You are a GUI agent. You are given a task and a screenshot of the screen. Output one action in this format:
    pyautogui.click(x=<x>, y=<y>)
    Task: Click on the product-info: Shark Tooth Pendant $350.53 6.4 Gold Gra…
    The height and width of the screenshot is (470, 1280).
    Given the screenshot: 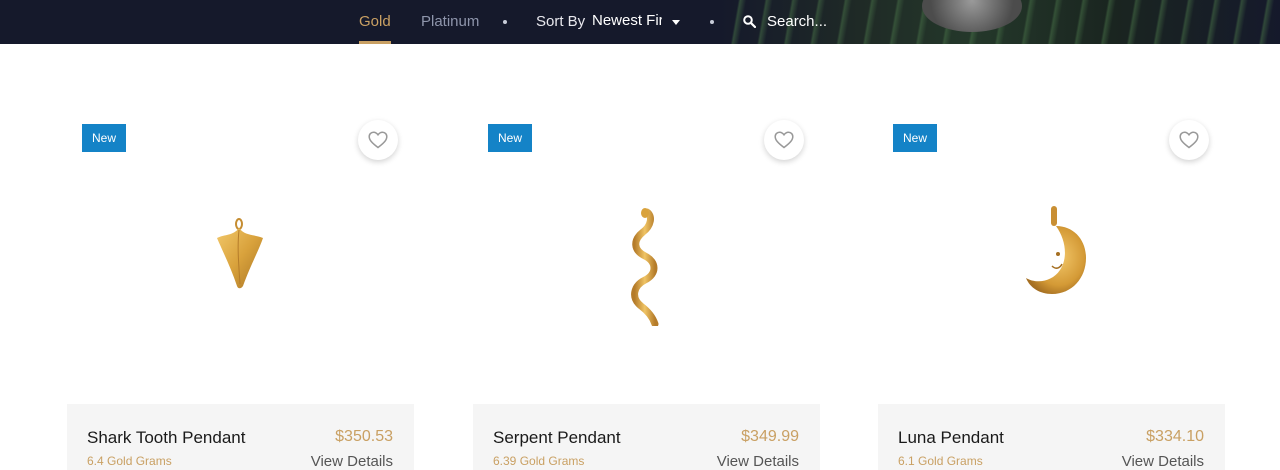 What is the action you would take?
    pyautogui.click(x=240, y=437)
    